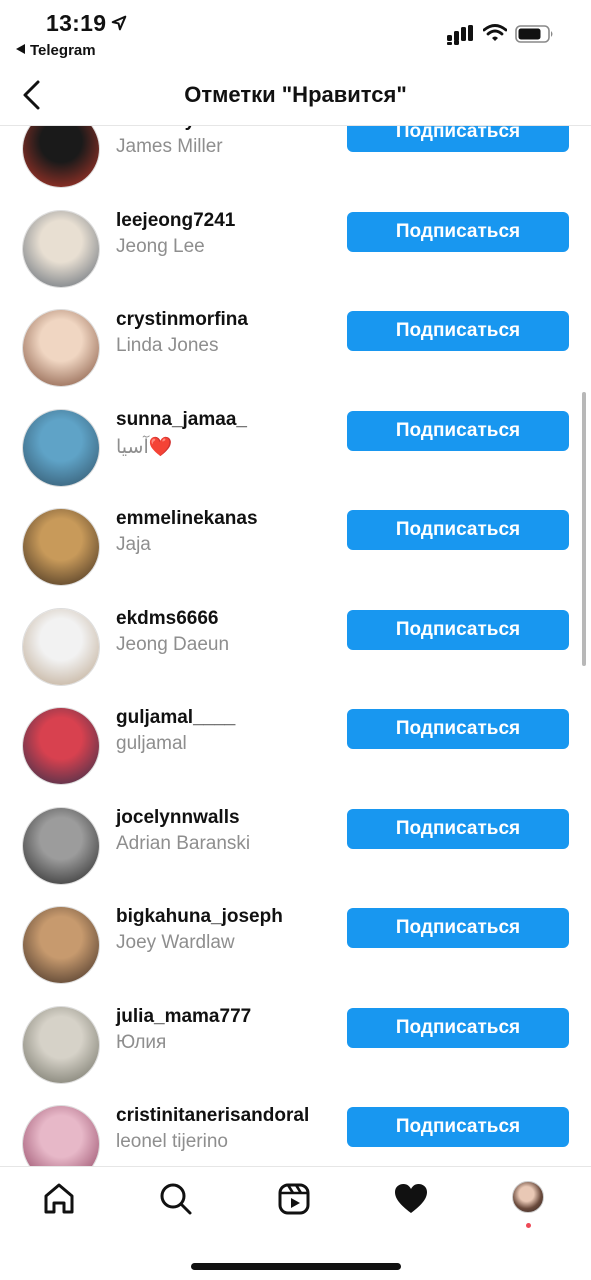 This screenshot has width=591, height=1280. I want to click on back-to-app-link: Telegram, so click(56, 50).